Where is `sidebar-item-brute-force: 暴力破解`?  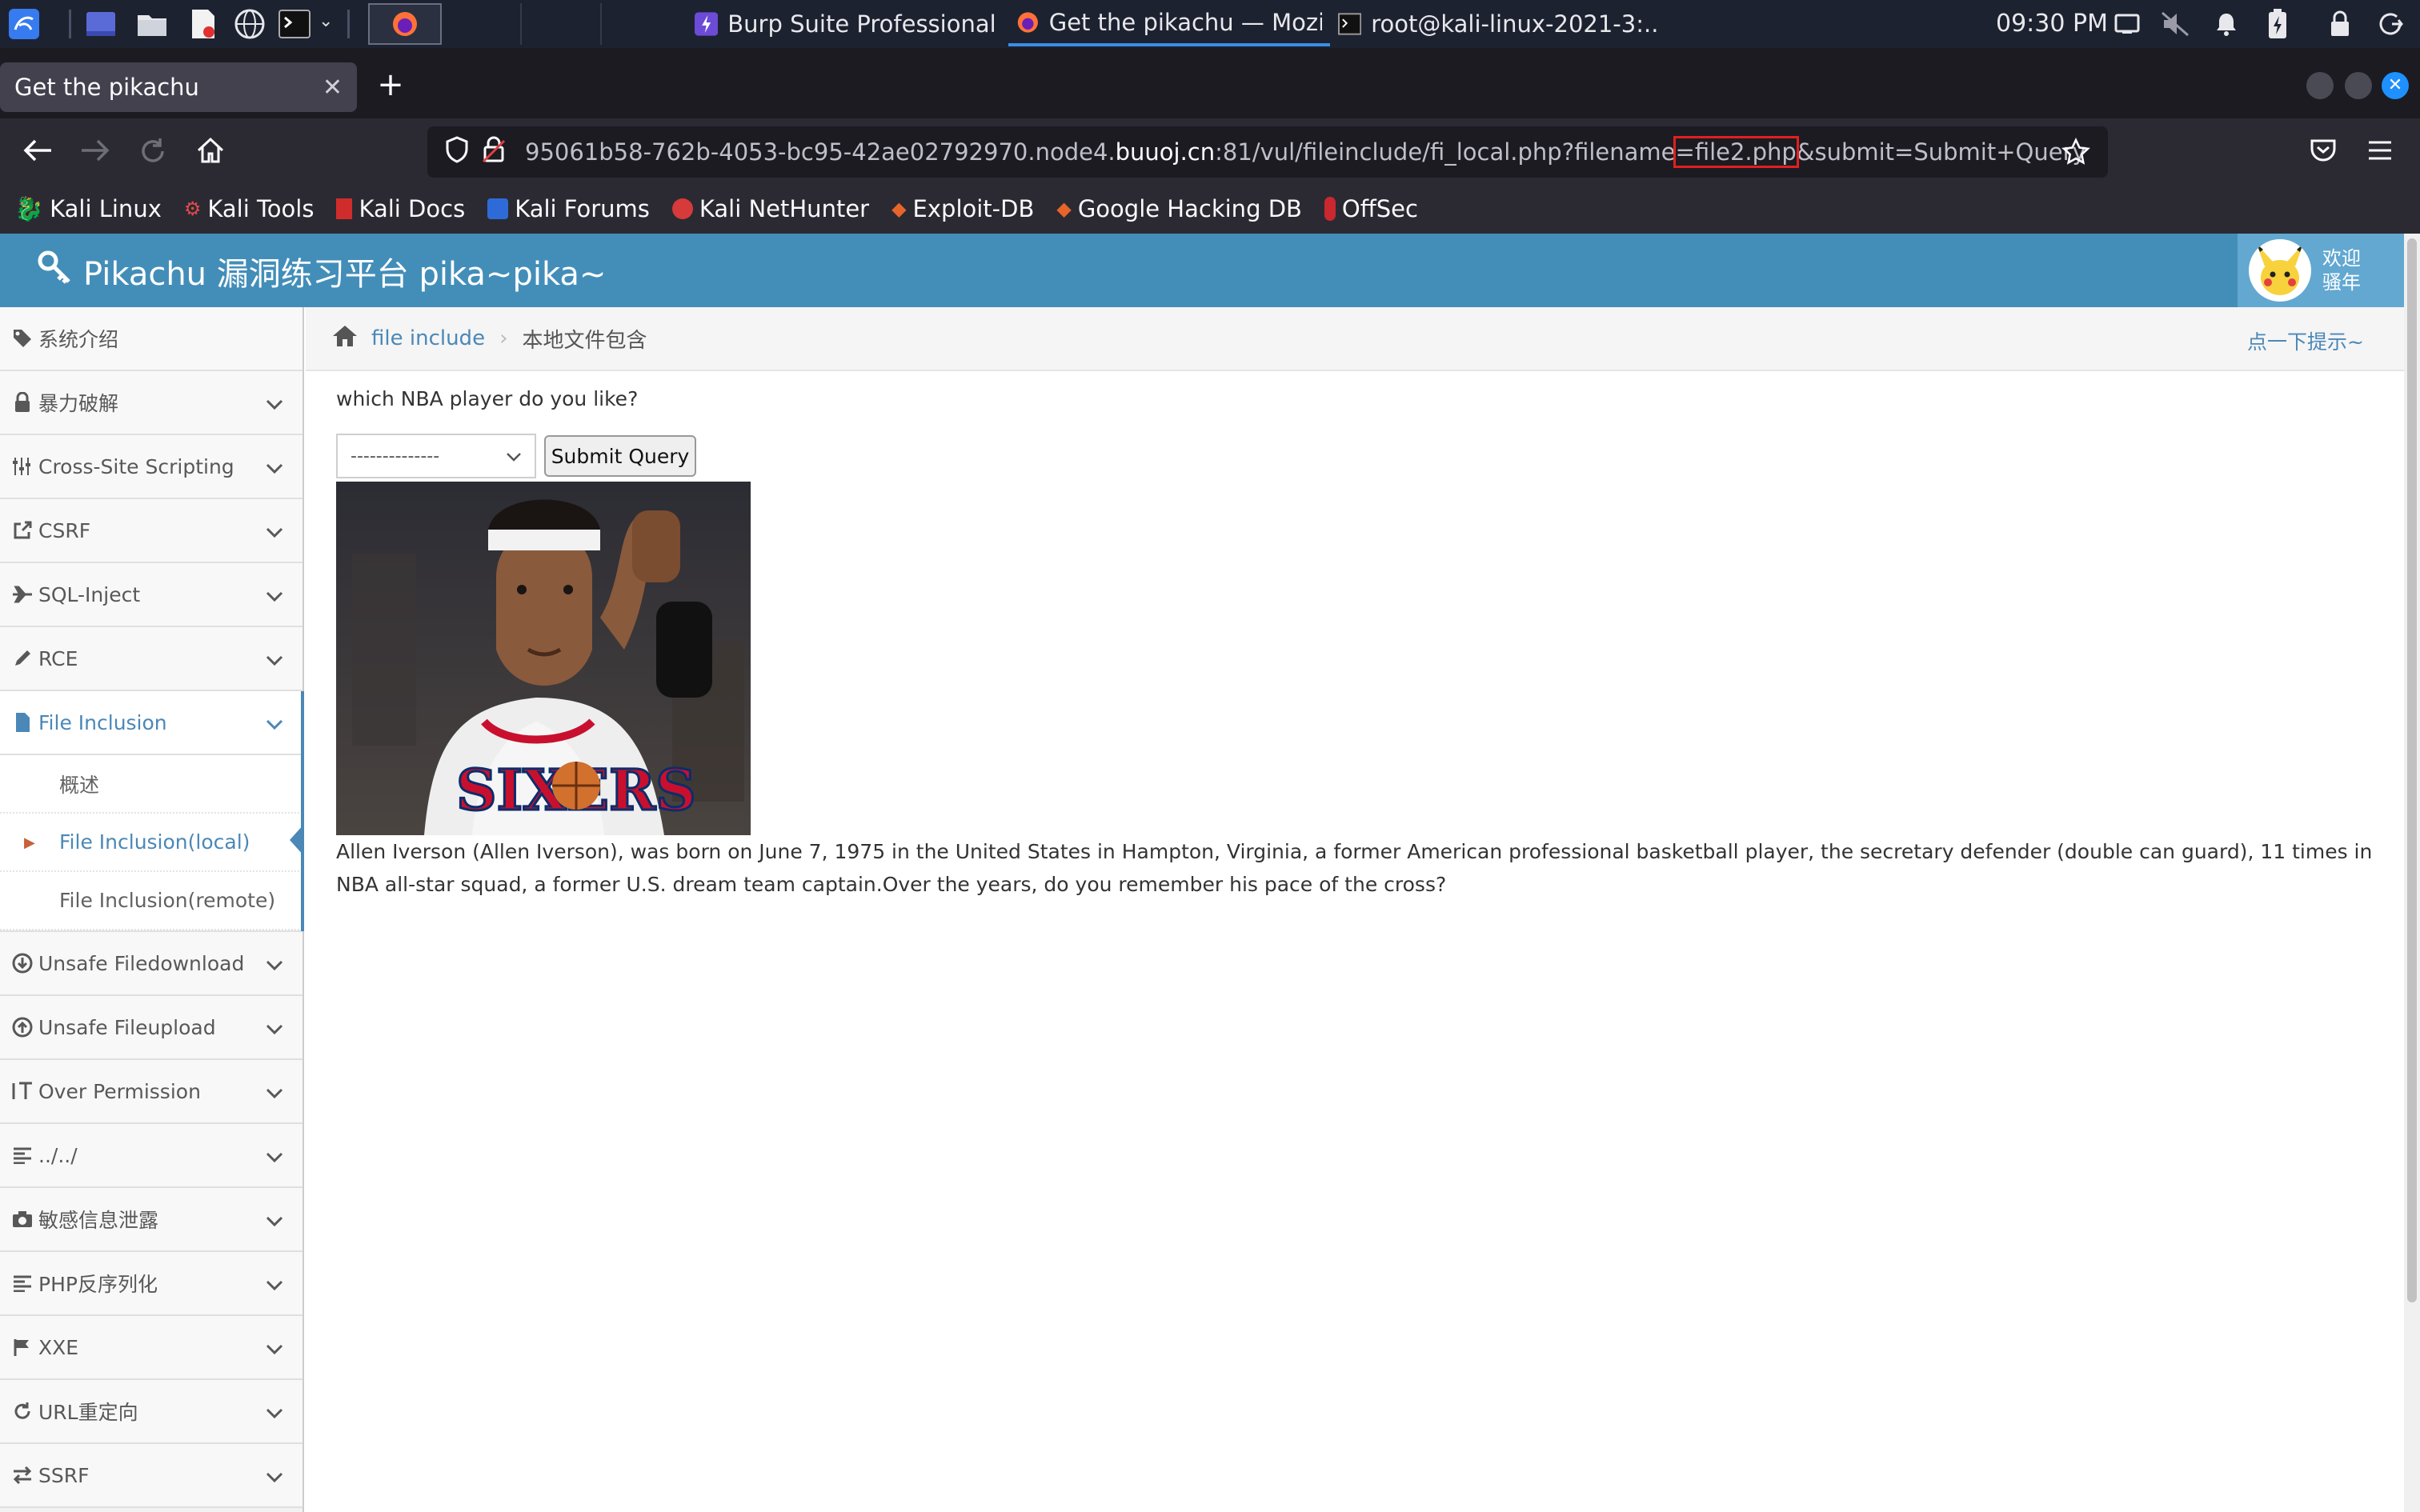 sidebar-item-brute-force: 暴力破解 is located at coordinates (151, 403).